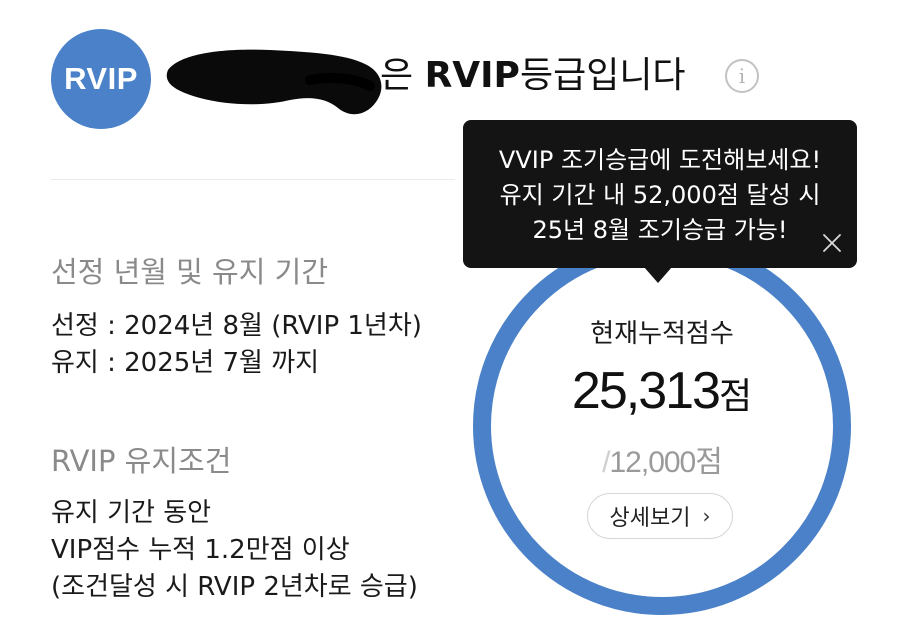 The width and height of the screenshot is (900, 642). What do you see at coordinates (189, 272) in the screenshot?
I see `selection-period-heading: 선정 년월 및 유지 기간` at bounding box center [189, 272].